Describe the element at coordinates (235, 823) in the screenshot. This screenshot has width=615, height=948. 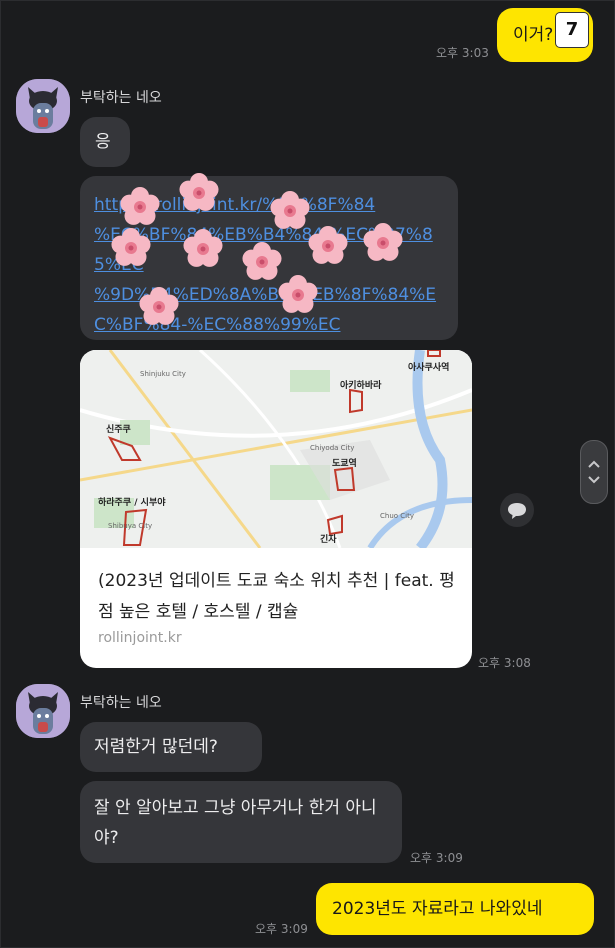
I see `message-text: 잘 안 알아보고 그냥 아무거나 한거 아니야?` at that location.